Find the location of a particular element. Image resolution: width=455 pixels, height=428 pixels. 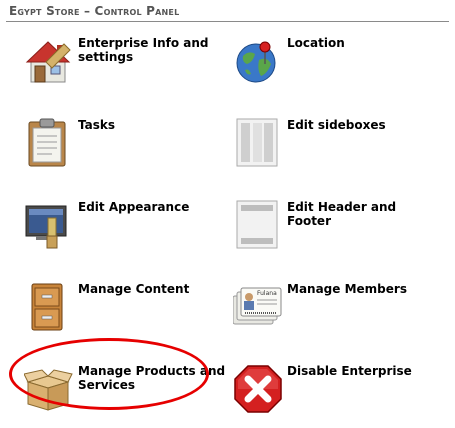

sideboxes-layout-icon is located at coordinates (258, 143).